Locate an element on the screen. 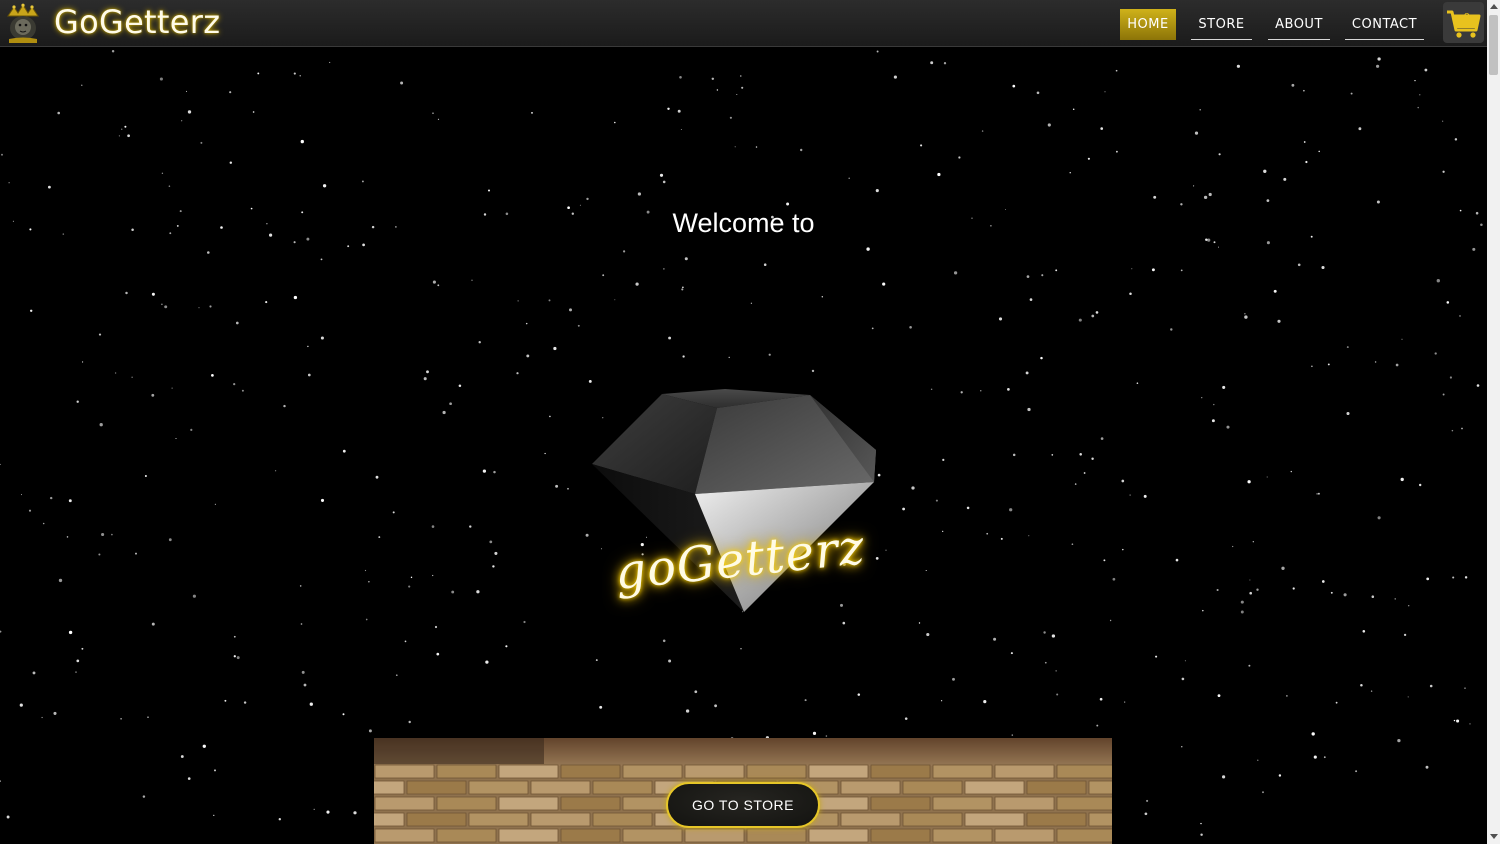  go-to-store-button: GO TO STORE is located at coordinates (743, 805).